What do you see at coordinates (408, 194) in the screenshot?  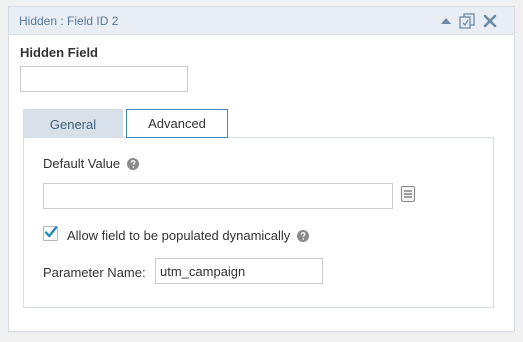 I see `merge-tag-icon` at bounding box center [408, 194].